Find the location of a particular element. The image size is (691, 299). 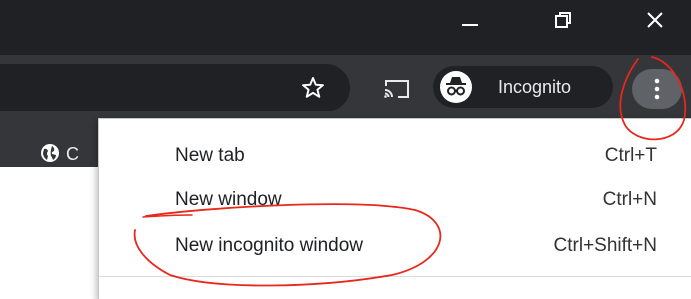

menu-item-label: New incognito window is located at coordinates (269, 245).